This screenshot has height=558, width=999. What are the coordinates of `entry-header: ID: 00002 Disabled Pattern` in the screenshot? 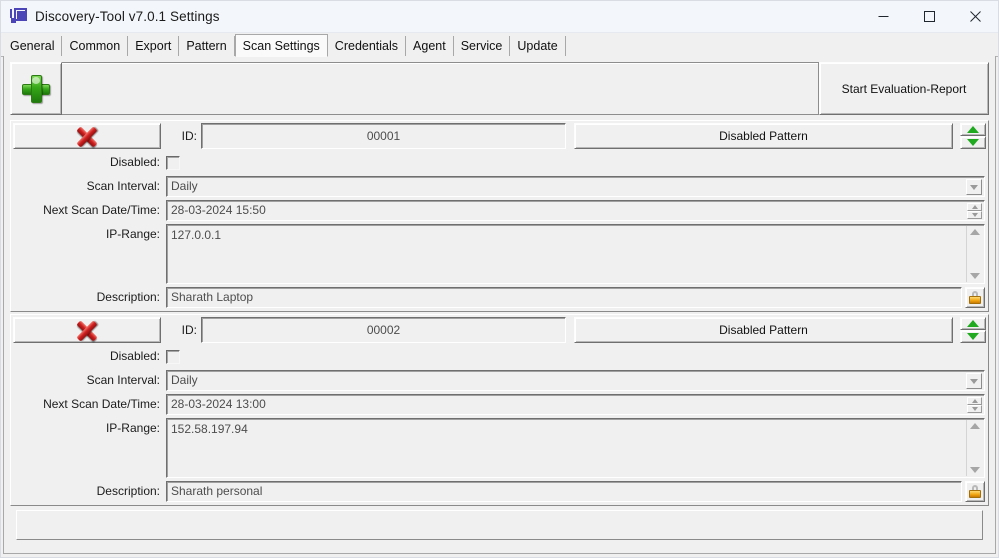 It's located at (499, 329).